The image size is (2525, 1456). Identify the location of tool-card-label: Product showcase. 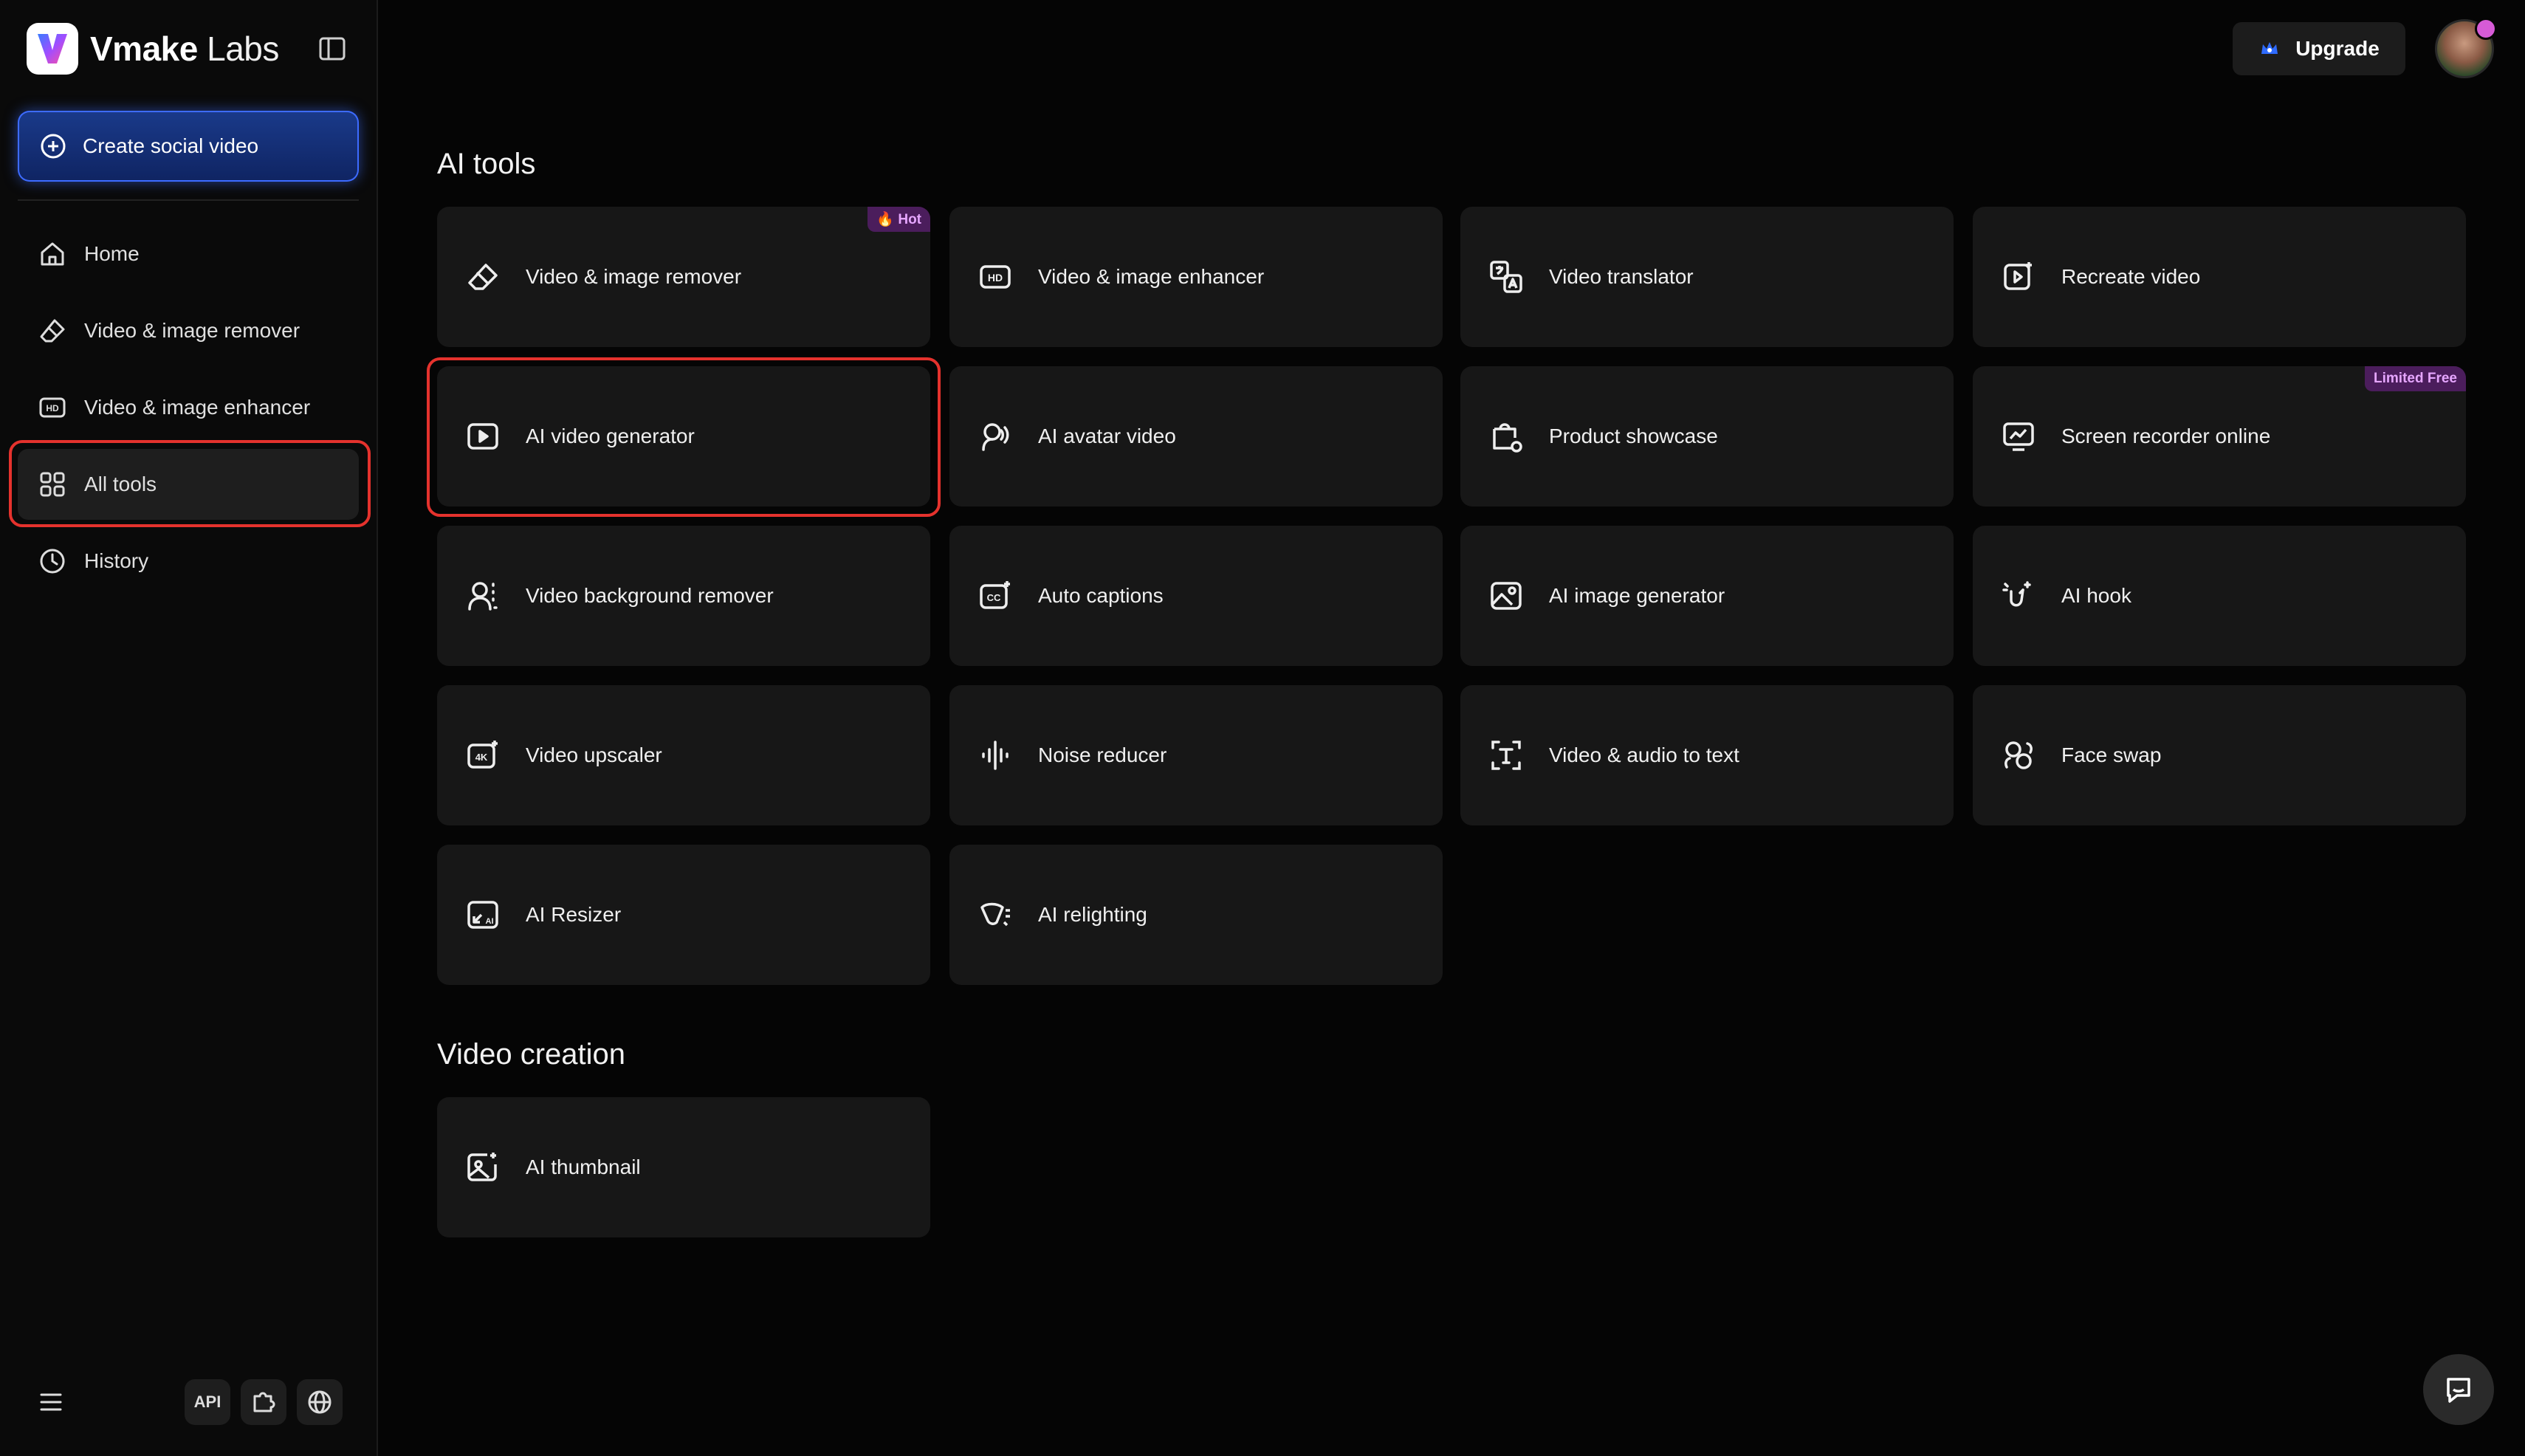
(1634, 436).